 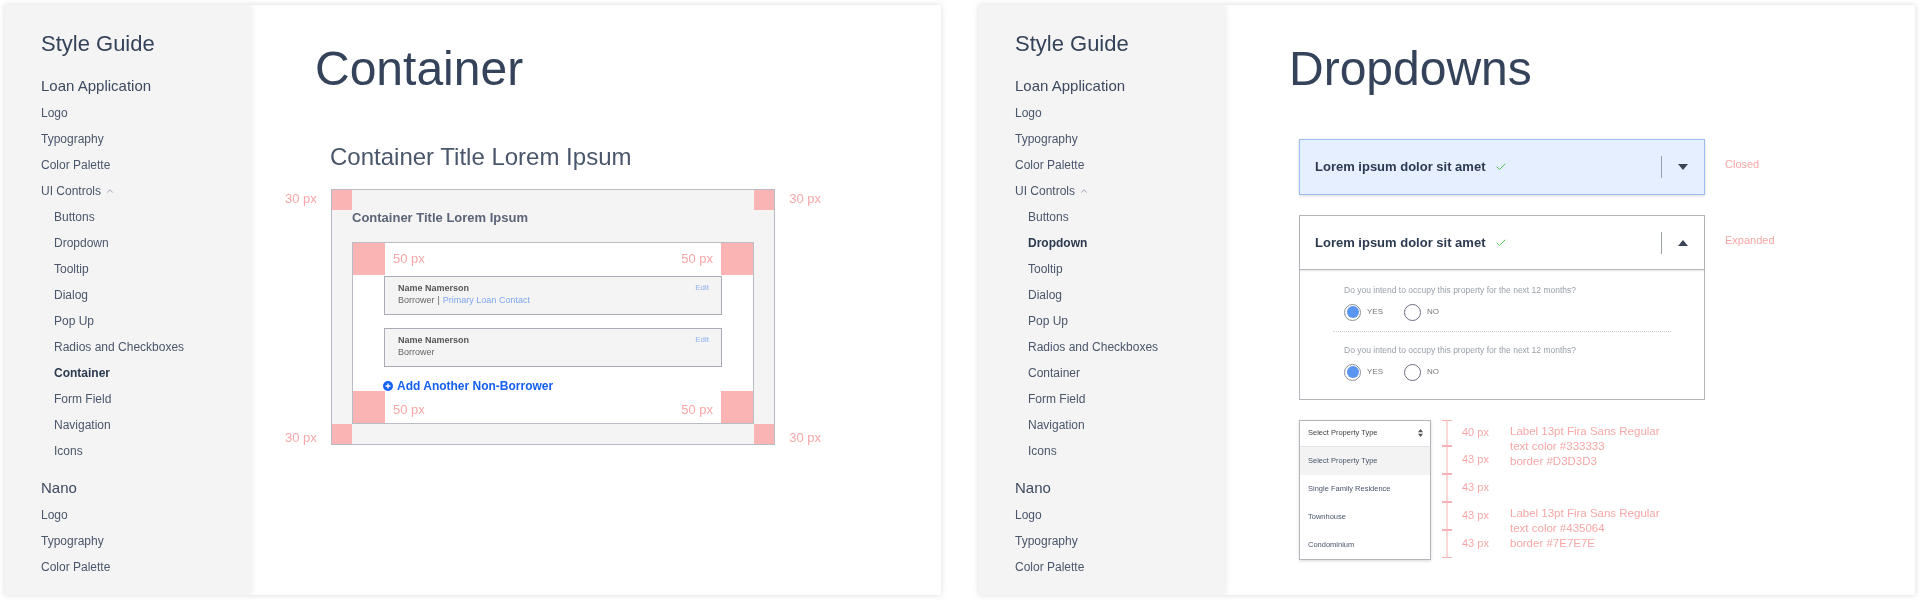 What do you see at coordinates (1585, 528) in the screenshot?
I see `spec-note: Label 13pt Fira Sans Regular text color #435064 border #7E7E7E` at bounding box center [1585, 528].